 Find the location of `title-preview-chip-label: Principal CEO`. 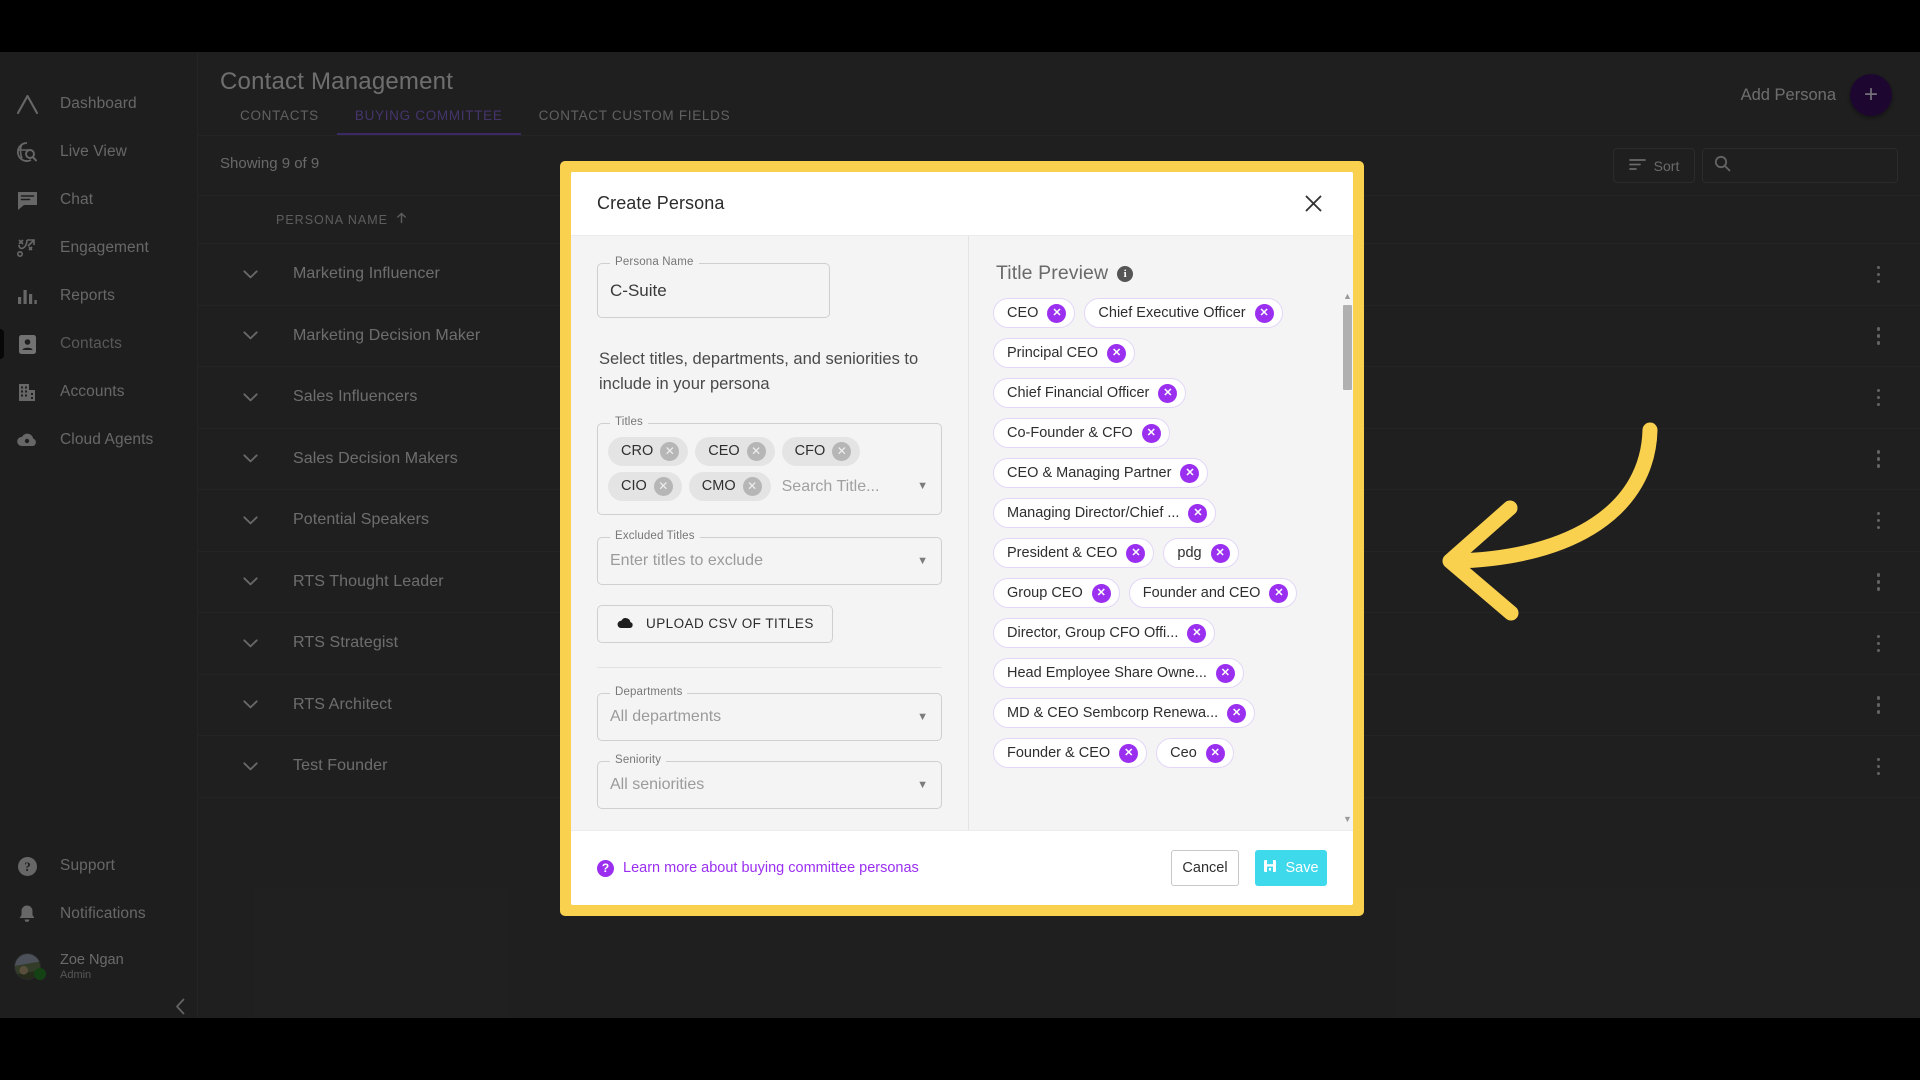

title-preview-chip-label: Principal CEO is located at coordinates (1053, 353).